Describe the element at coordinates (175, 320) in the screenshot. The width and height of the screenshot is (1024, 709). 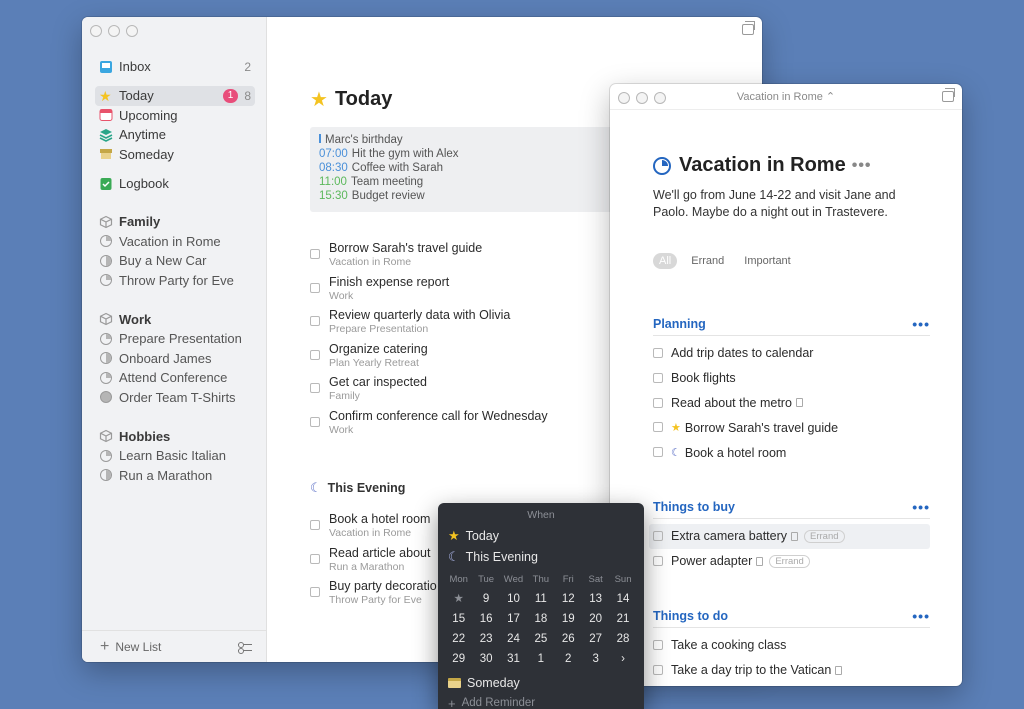
I see `sidebar-area: Work` at that location.